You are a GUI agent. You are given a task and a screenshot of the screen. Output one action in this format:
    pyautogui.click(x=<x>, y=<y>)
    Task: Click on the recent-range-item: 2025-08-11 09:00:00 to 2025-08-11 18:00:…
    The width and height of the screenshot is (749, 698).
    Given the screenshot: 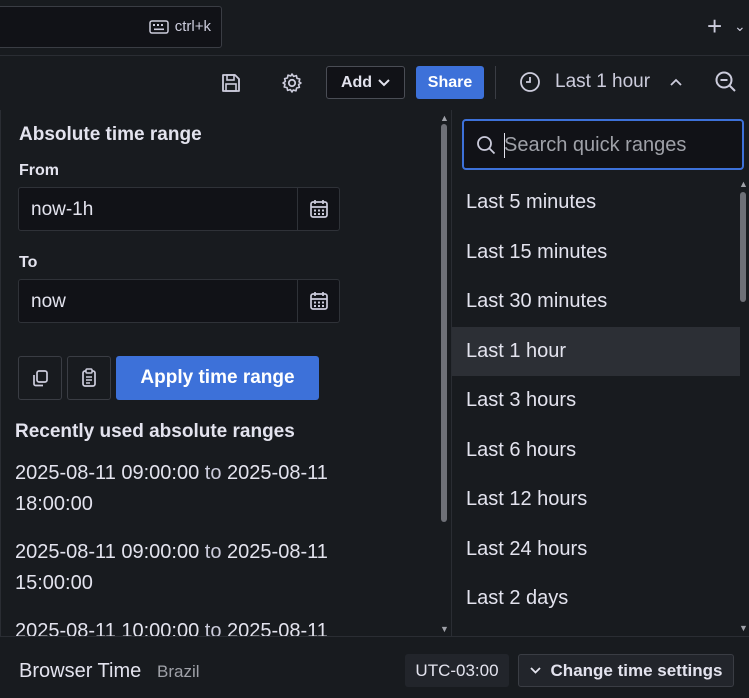 What is the action you would take?
    pyautogui.click(x=220, y=489)
    